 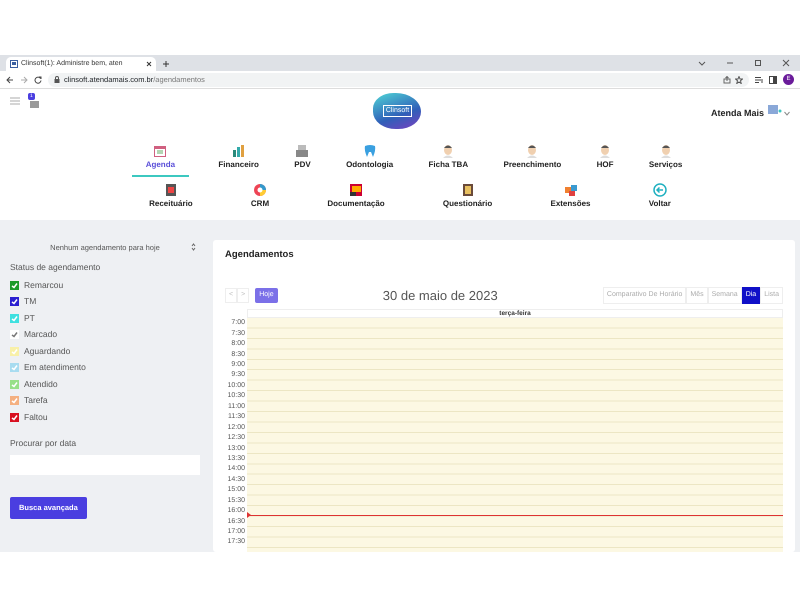 What do you see at coordinates (448, 160) in the screenshot?
I see `module-link: Ficha TBA` at bounding box center [448, 160].